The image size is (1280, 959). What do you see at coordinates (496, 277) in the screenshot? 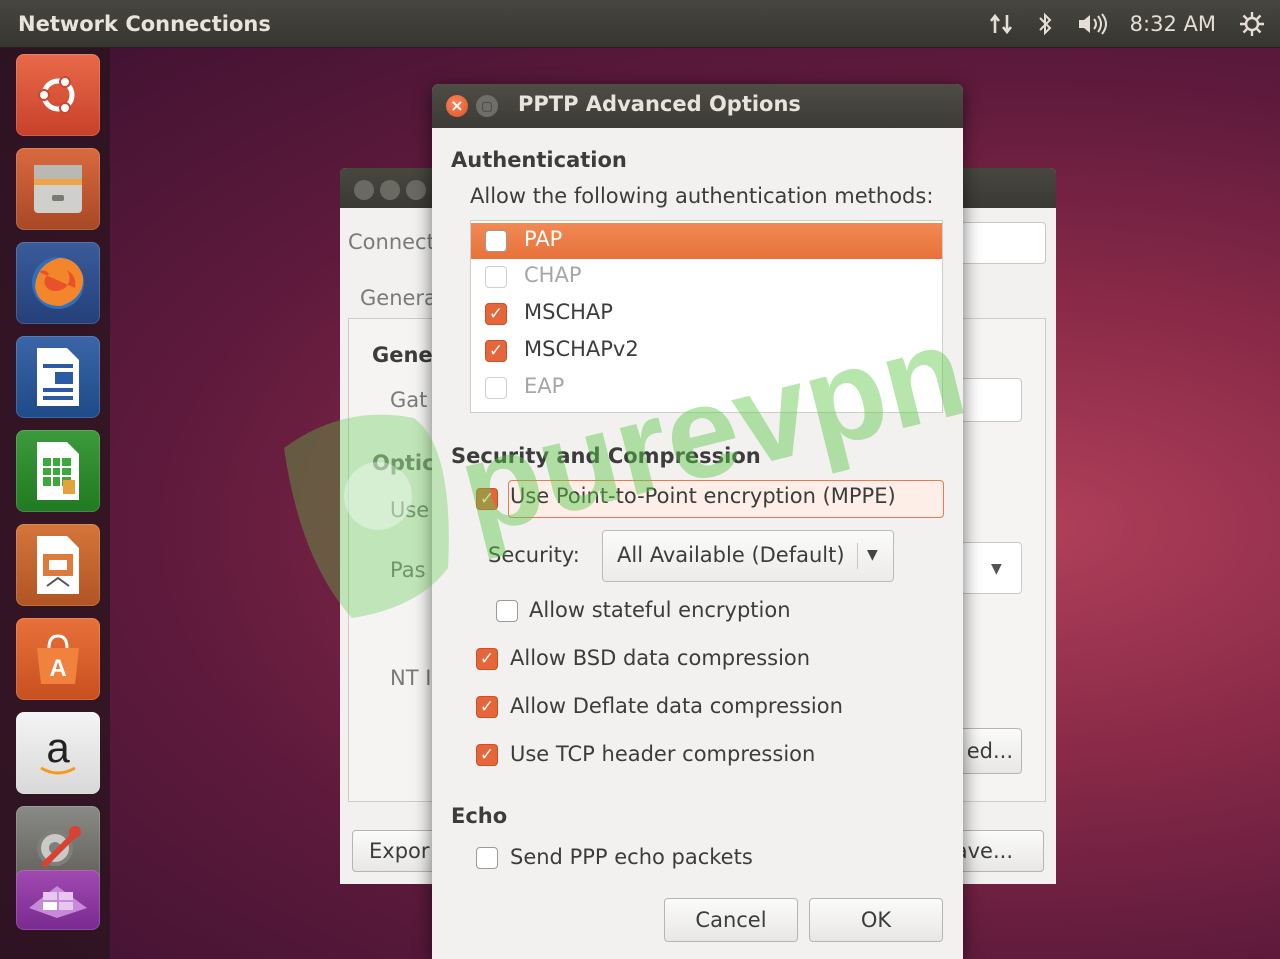
I see `chap-checkbox` at bounding box center [496, 277].